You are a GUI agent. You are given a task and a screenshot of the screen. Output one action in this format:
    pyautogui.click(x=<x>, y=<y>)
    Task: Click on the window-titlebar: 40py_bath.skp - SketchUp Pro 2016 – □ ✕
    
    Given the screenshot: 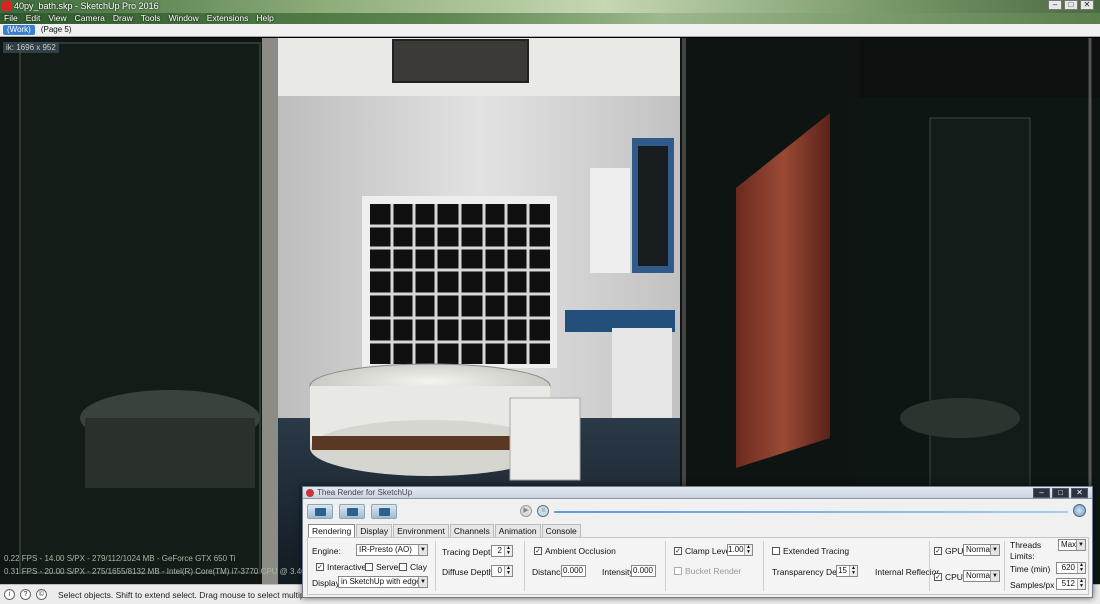 What is the action you would take?
    pyautogui.click(x=550, y=6)
    